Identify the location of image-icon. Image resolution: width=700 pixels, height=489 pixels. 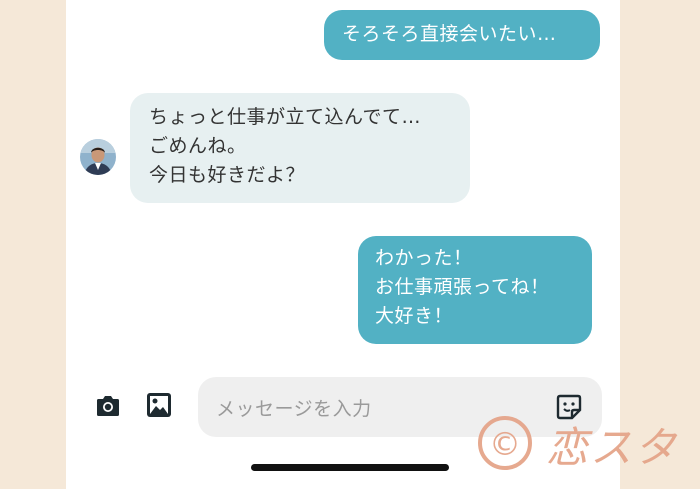
(159, 405).